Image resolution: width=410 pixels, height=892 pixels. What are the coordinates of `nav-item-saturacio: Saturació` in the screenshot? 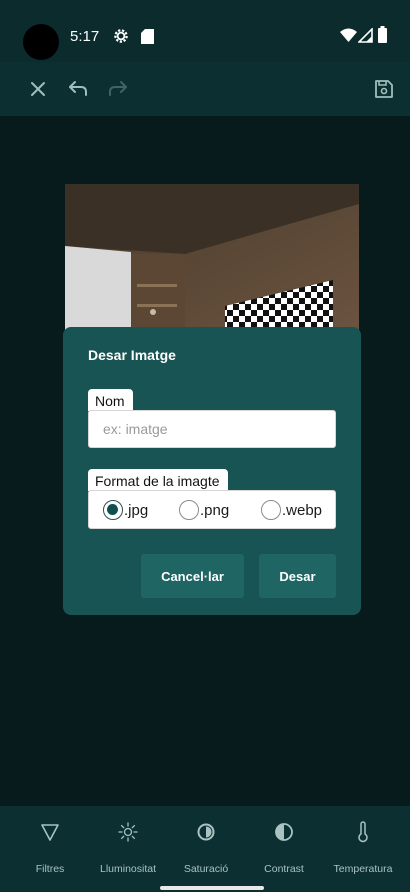 It's located at (206, 849).